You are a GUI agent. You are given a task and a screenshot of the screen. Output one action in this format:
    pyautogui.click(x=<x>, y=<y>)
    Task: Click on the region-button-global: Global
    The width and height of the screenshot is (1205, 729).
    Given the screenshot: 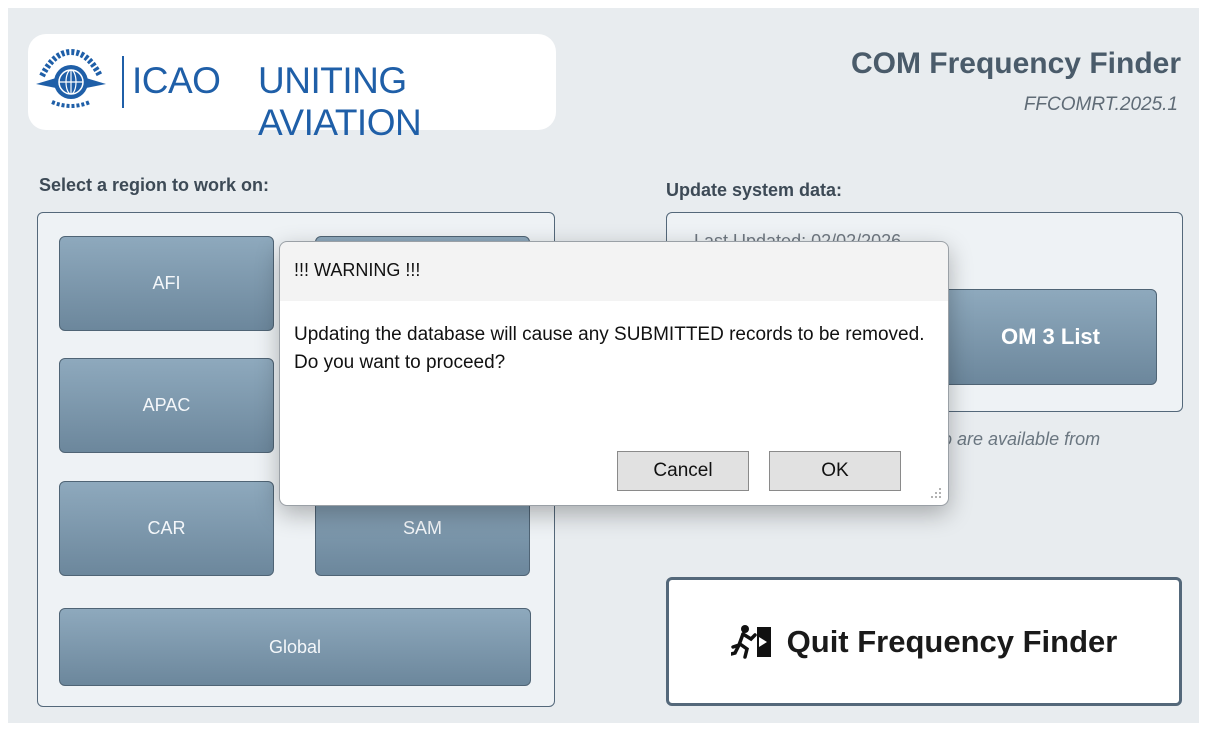 What is the action you would take?
    pyautogui.click(x=295, y=647)
    